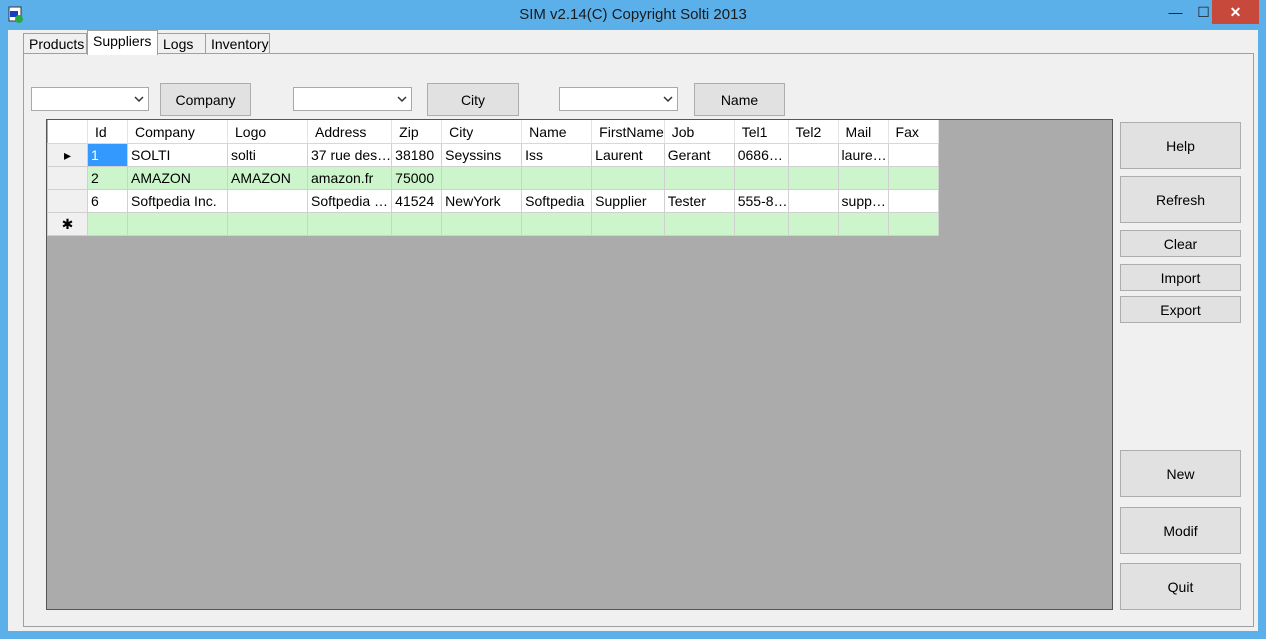  I want to click on grid-cell: 75000, so click(417, 178).